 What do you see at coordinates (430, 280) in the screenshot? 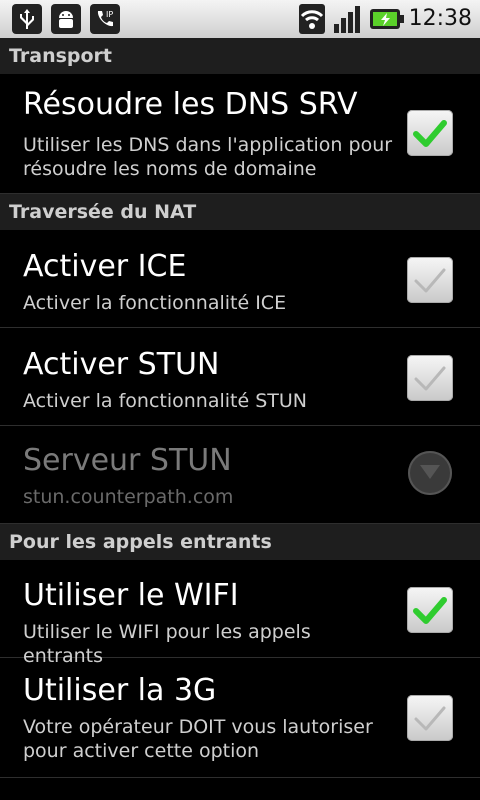
I see `checkbox-activer-ice` at bounding box center [430, 280].